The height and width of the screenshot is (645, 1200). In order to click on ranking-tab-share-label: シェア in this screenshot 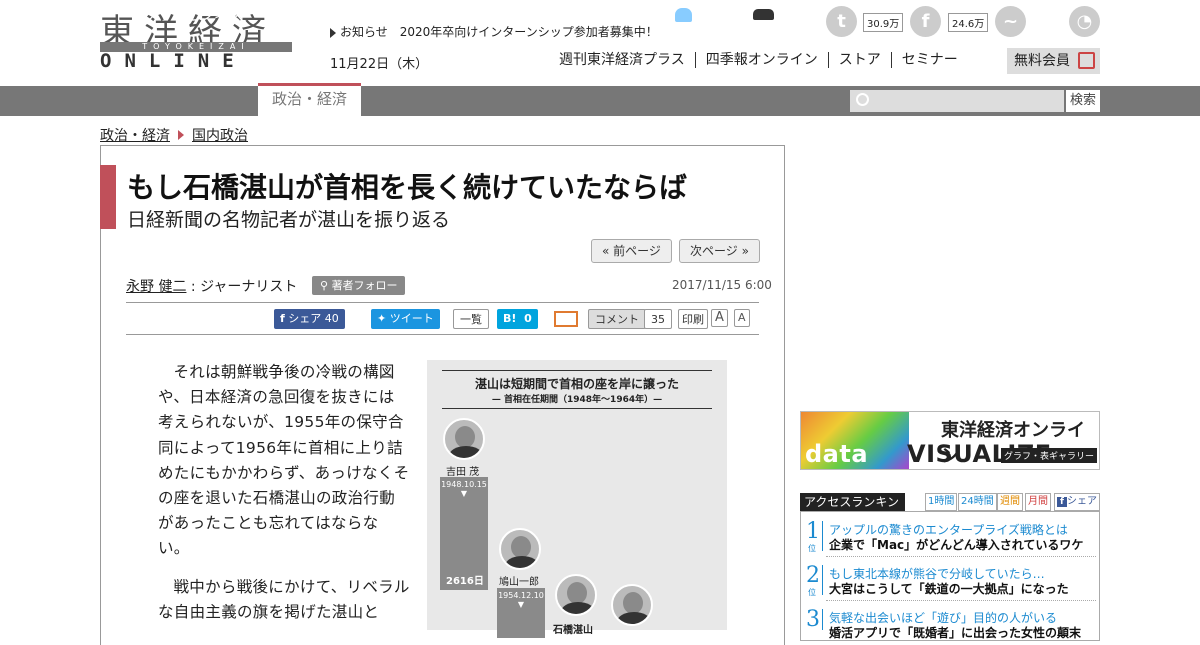, I will do `click(1082, 501)`.